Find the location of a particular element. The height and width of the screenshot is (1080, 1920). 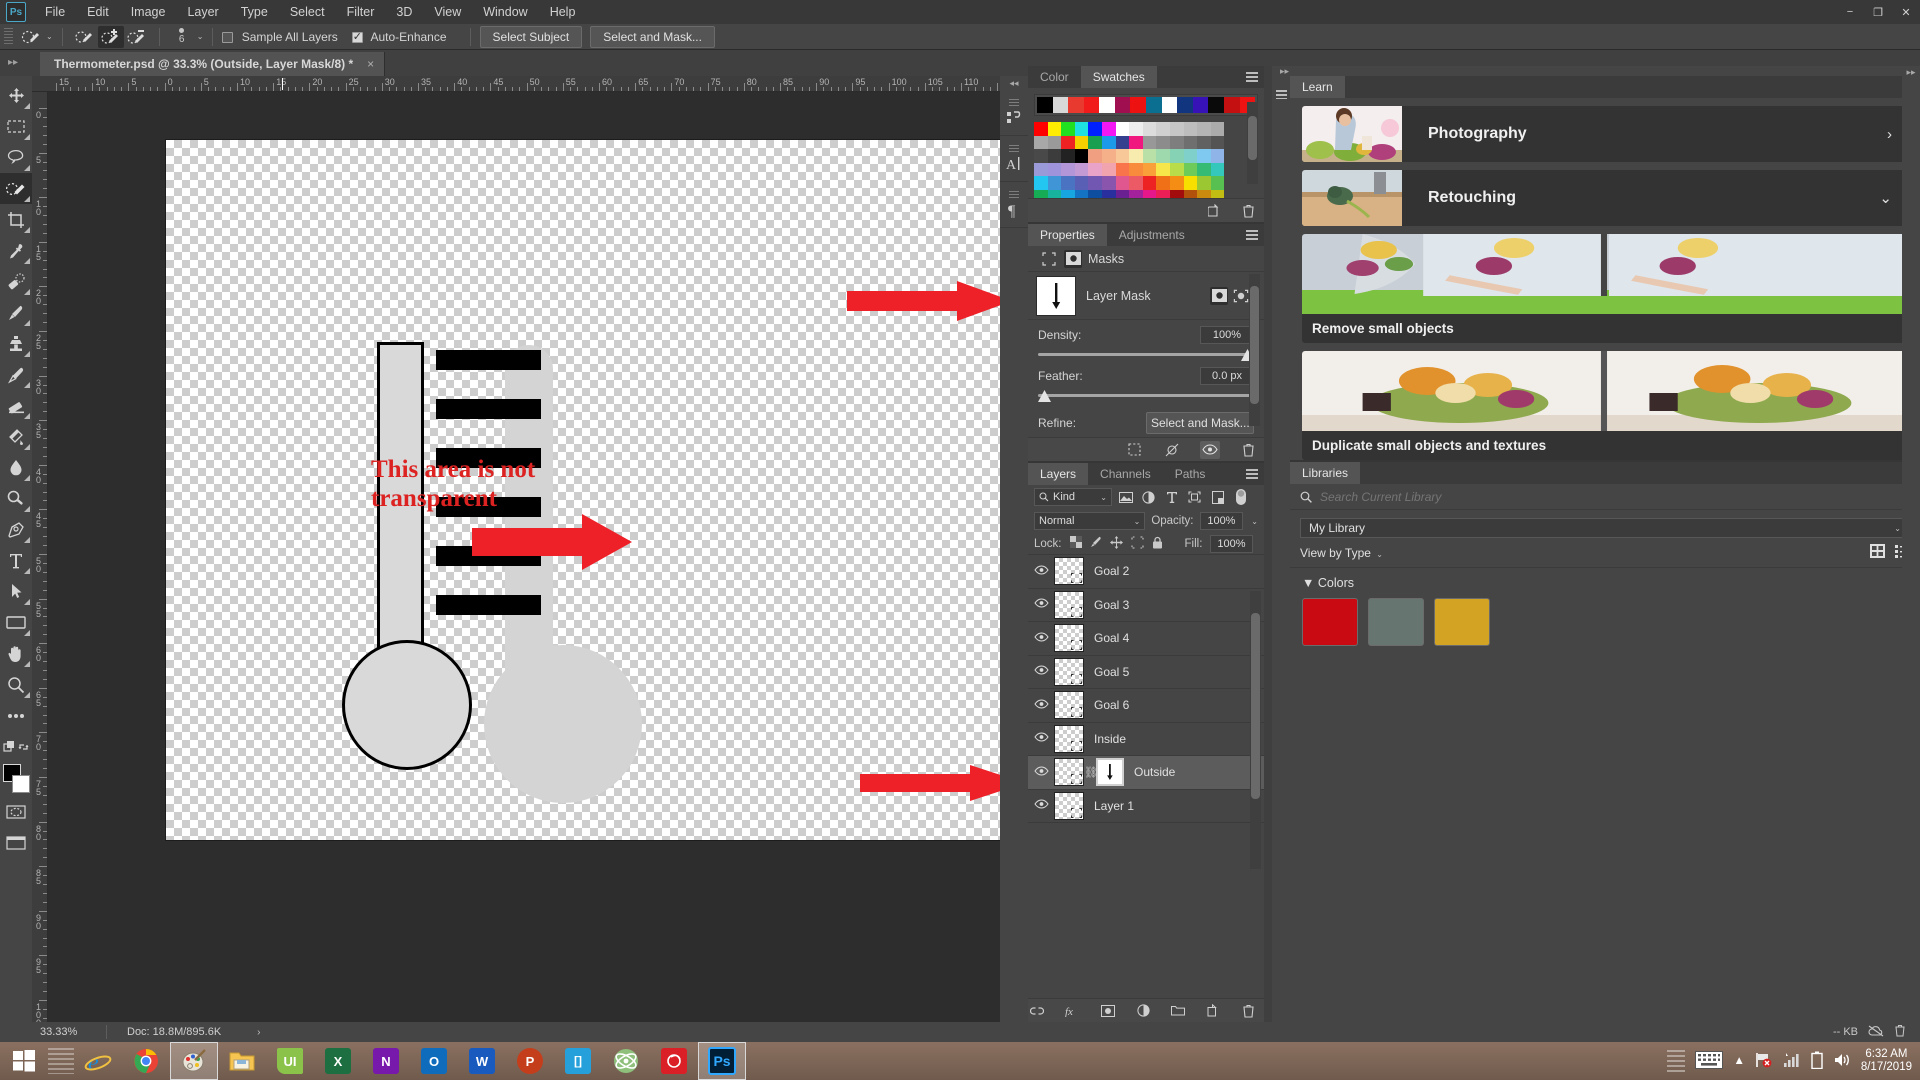

library-color-chips is located at coordinates (1605, 622).